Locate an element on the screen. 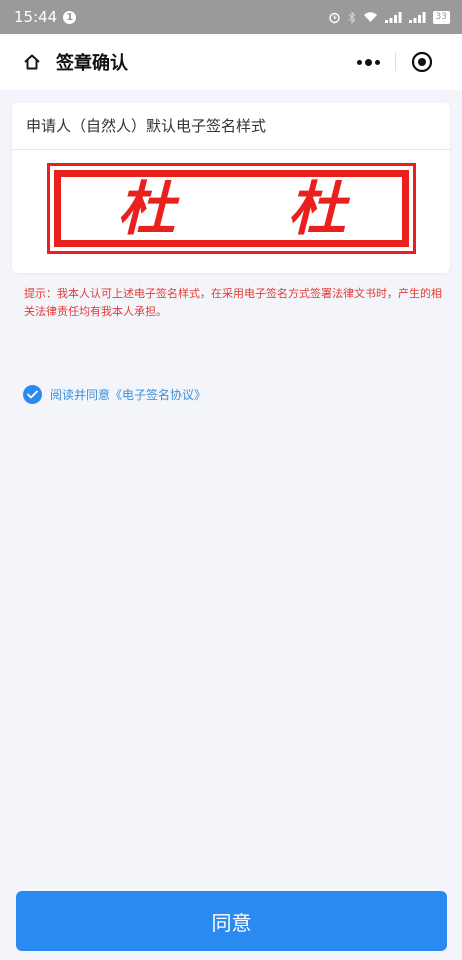  signature-seal-inner: 杜 杜 is located at coordinates (231, 208).